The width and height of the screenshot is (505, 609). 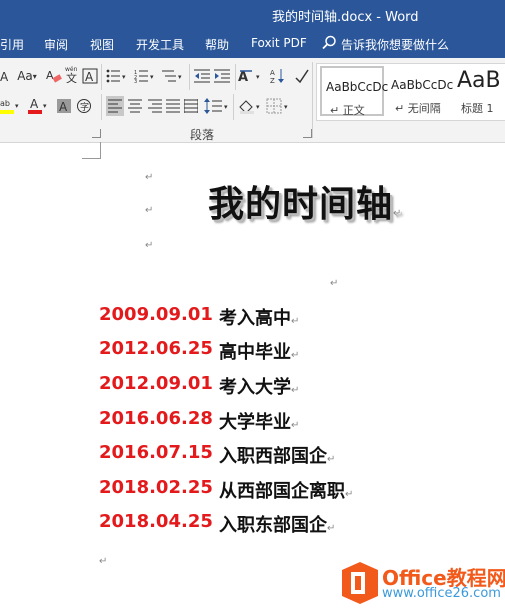 What do you see at coordinates (479, 80) in the screenshot?
I see `style-sample: AaB` at bounding box center [479, 80].